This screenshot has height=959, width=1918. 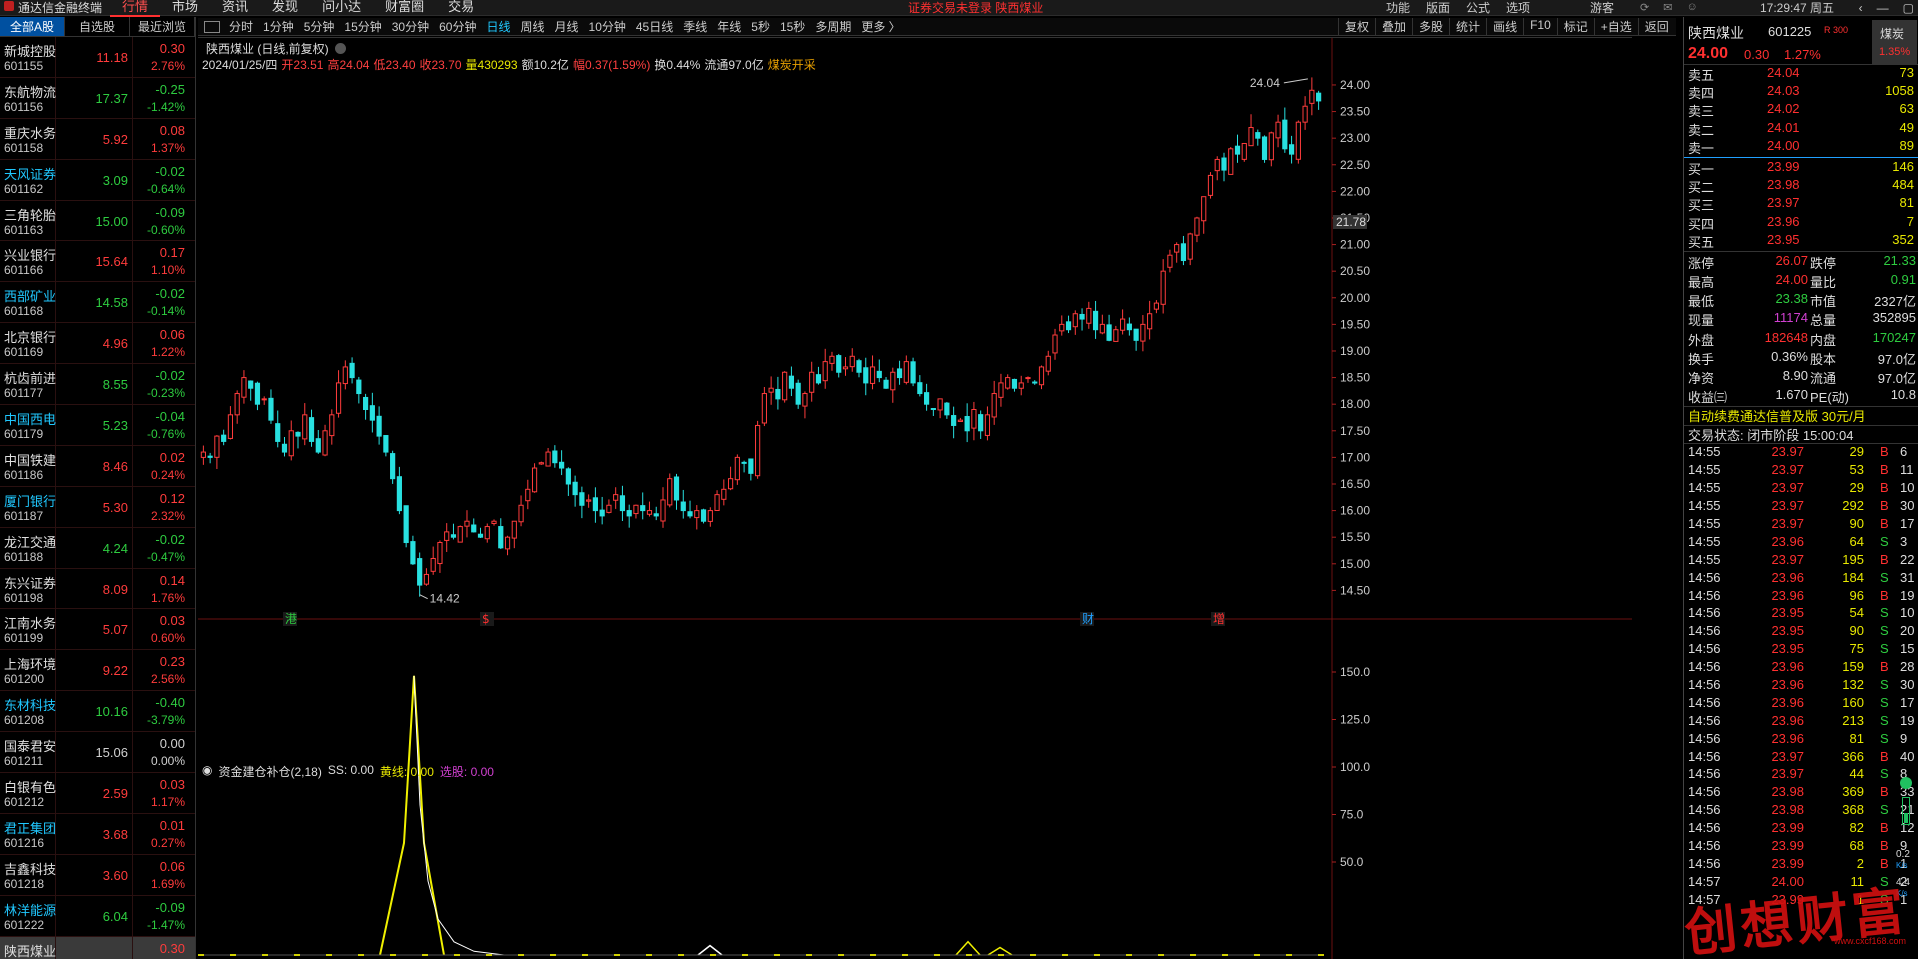 I want to click on period-60分钟: 60分钟, so click(x=457, y=26).